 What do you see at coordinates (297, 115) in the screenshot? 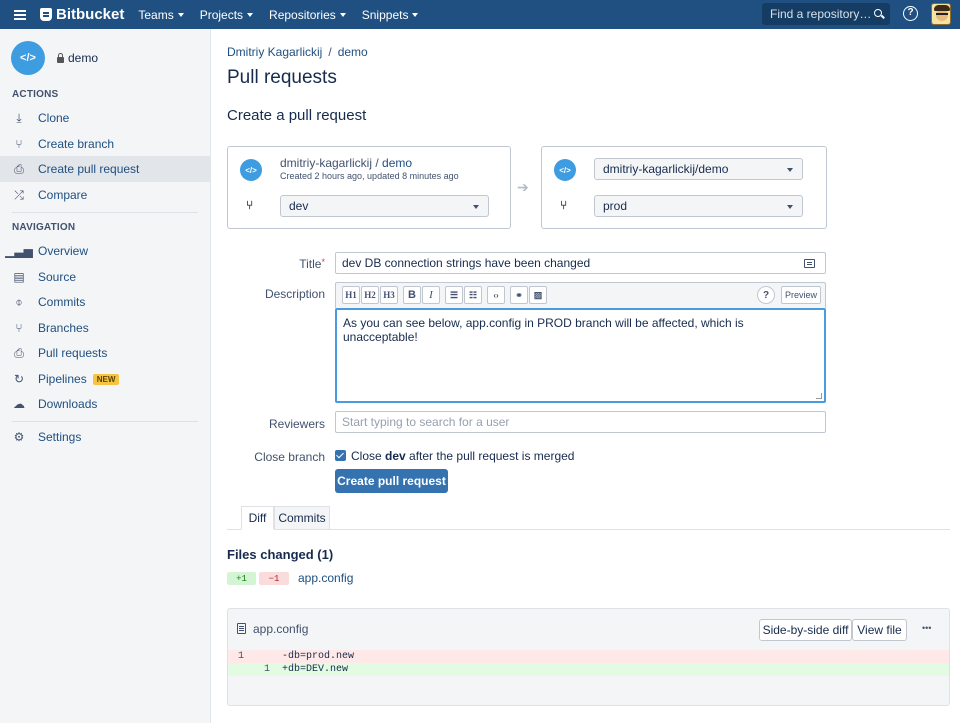
I see `section-title: Create a pull request` at bounding box center [297, 115].